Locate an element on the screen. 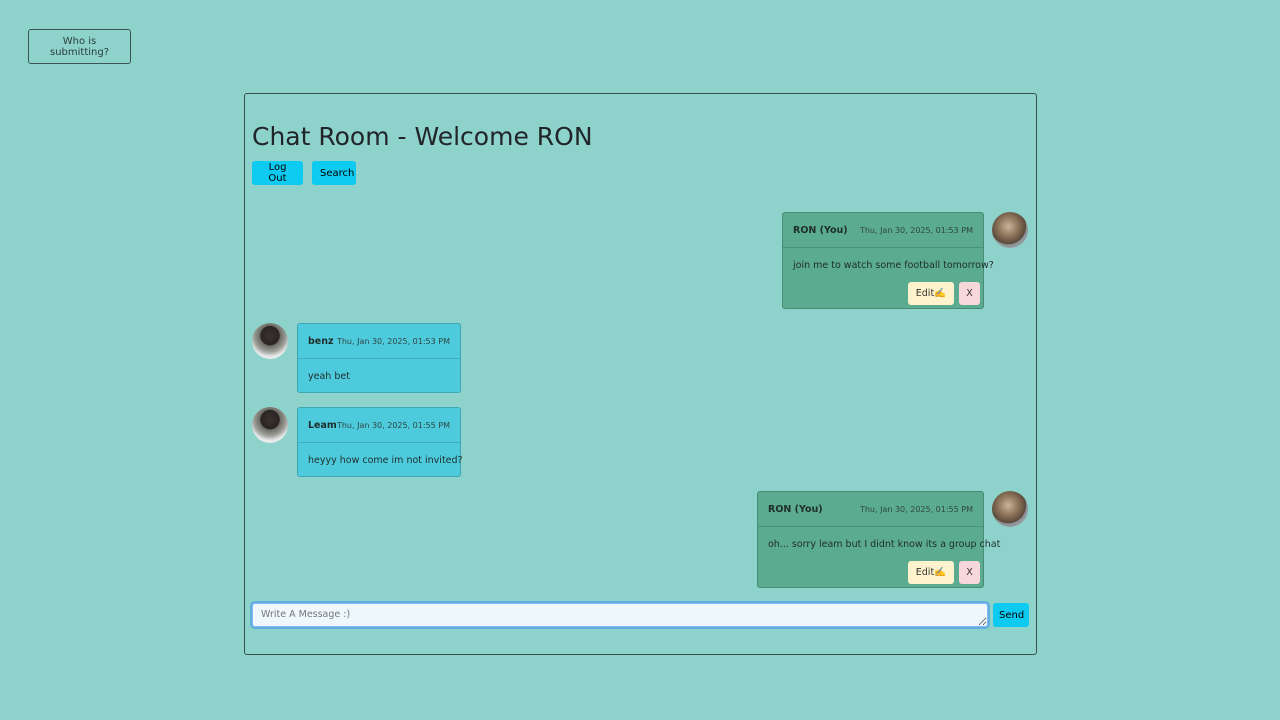 This screenshot has height=720, width=1280. message-username: benz is located at coordinates (321, 341).